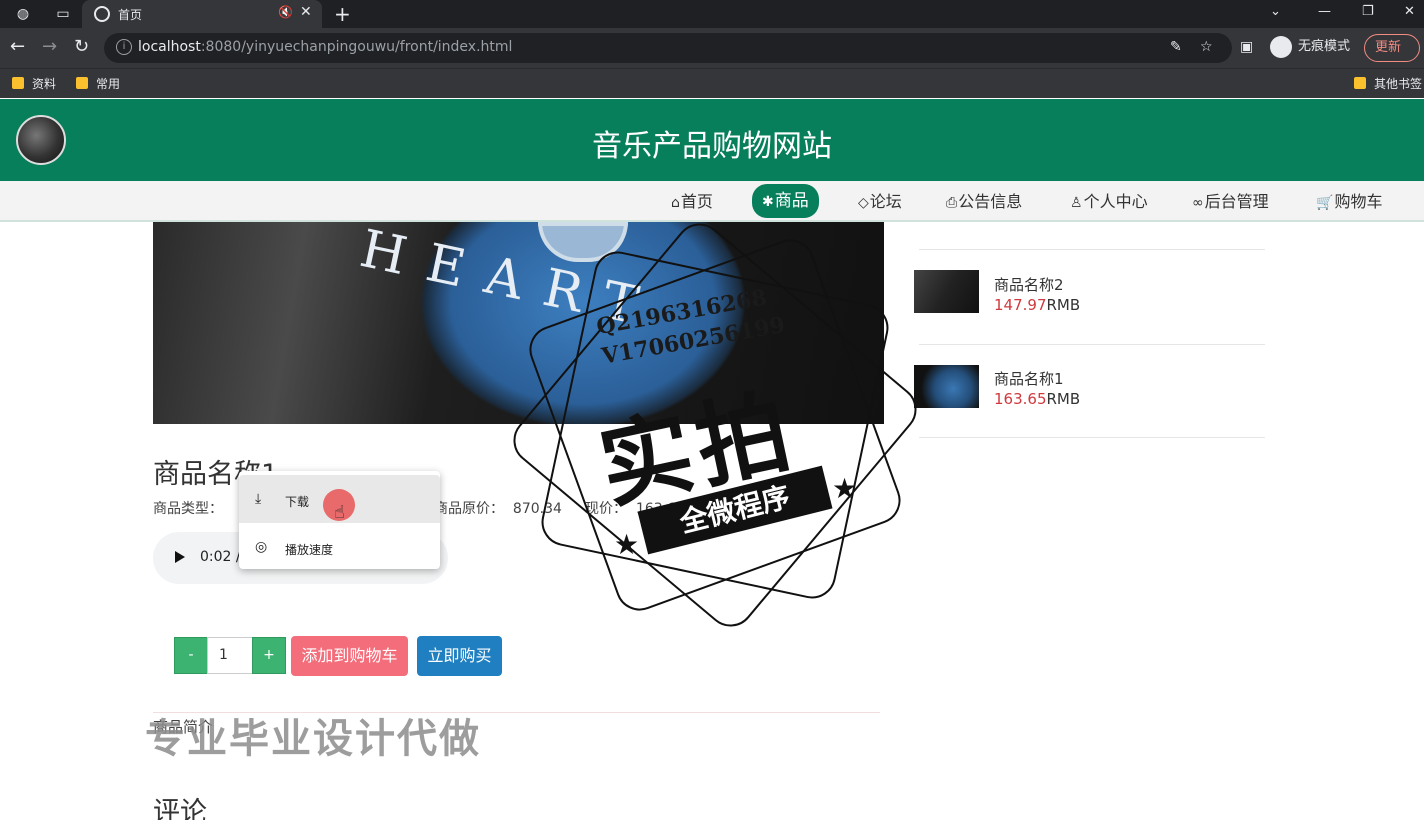  What do you see at coordinates (1349, 202) in the screenshot?
I see `nav-cart: 🛒购物车` at bounding box center [1349, 202].